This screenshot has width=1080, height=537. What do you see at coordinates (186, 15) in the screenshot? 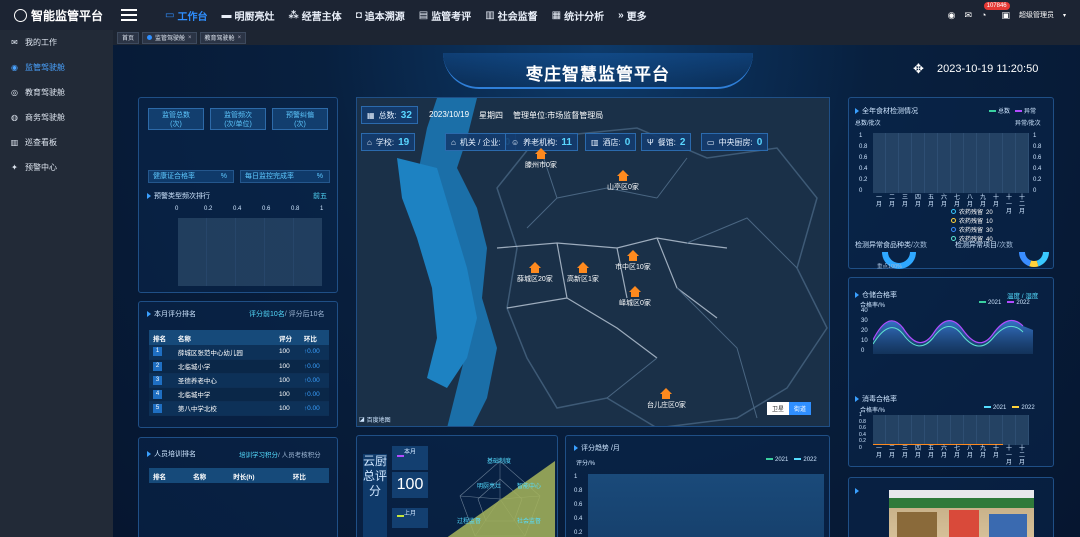
I see `nav-item-0: ▭ 工作台` at bounding box center [186, 15].